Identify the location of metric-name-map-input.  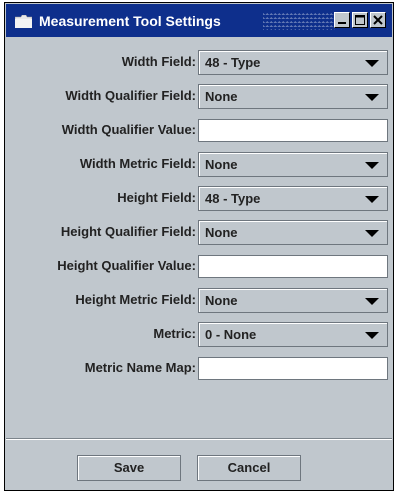
(293, 368).